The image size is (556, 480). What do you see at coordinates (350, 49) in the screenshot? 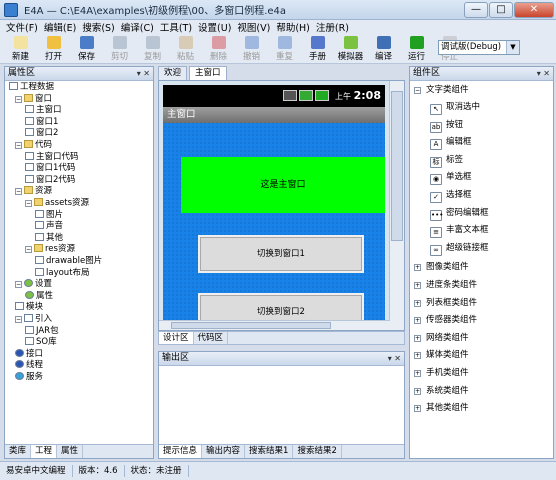
I see `toolbar-button: 模拟器` at bounding box center [350, 49].